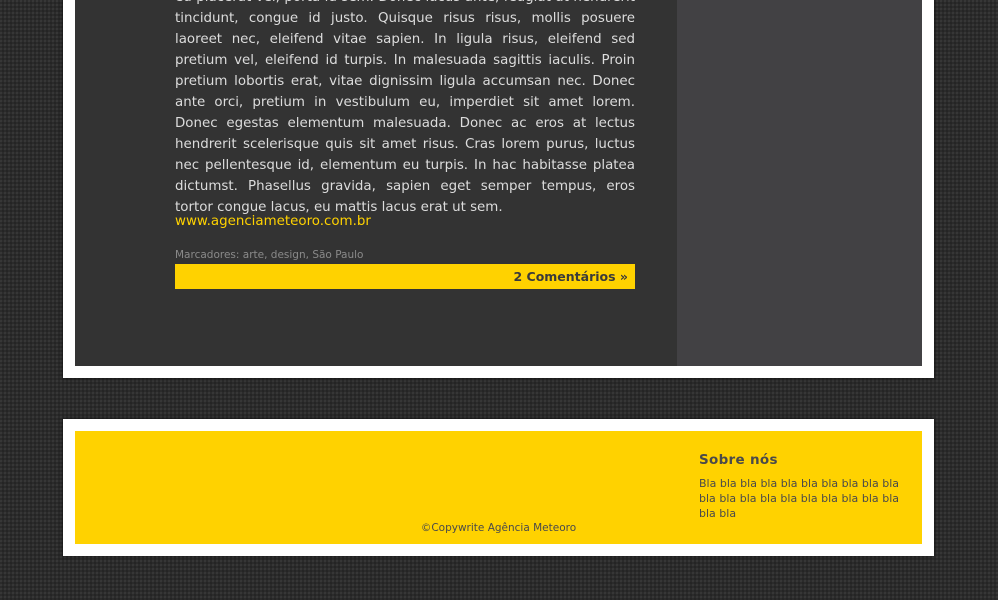 The height and width of the screenshot is (600, 998). I want to click on about-heading: Sobre nós, so click(738, 460).